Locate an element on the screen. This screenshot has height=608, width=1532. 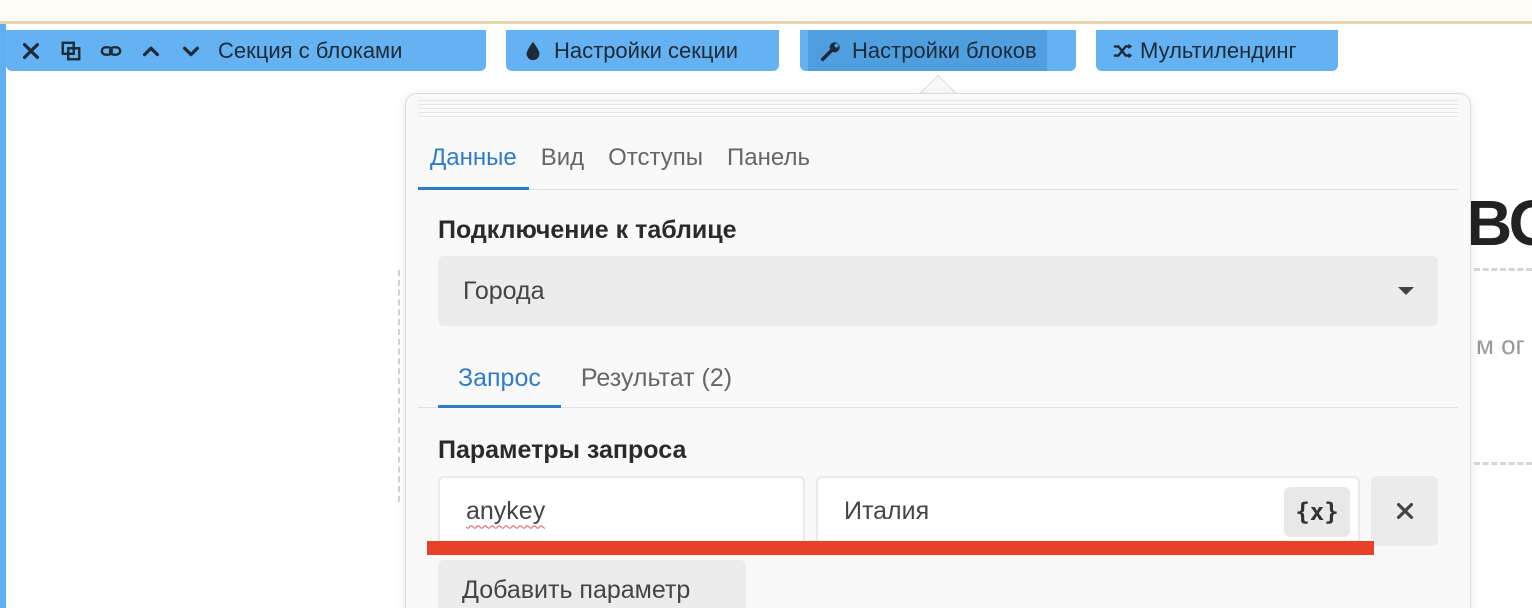
param-key-input: anykey is located at coordinates (621, 511).